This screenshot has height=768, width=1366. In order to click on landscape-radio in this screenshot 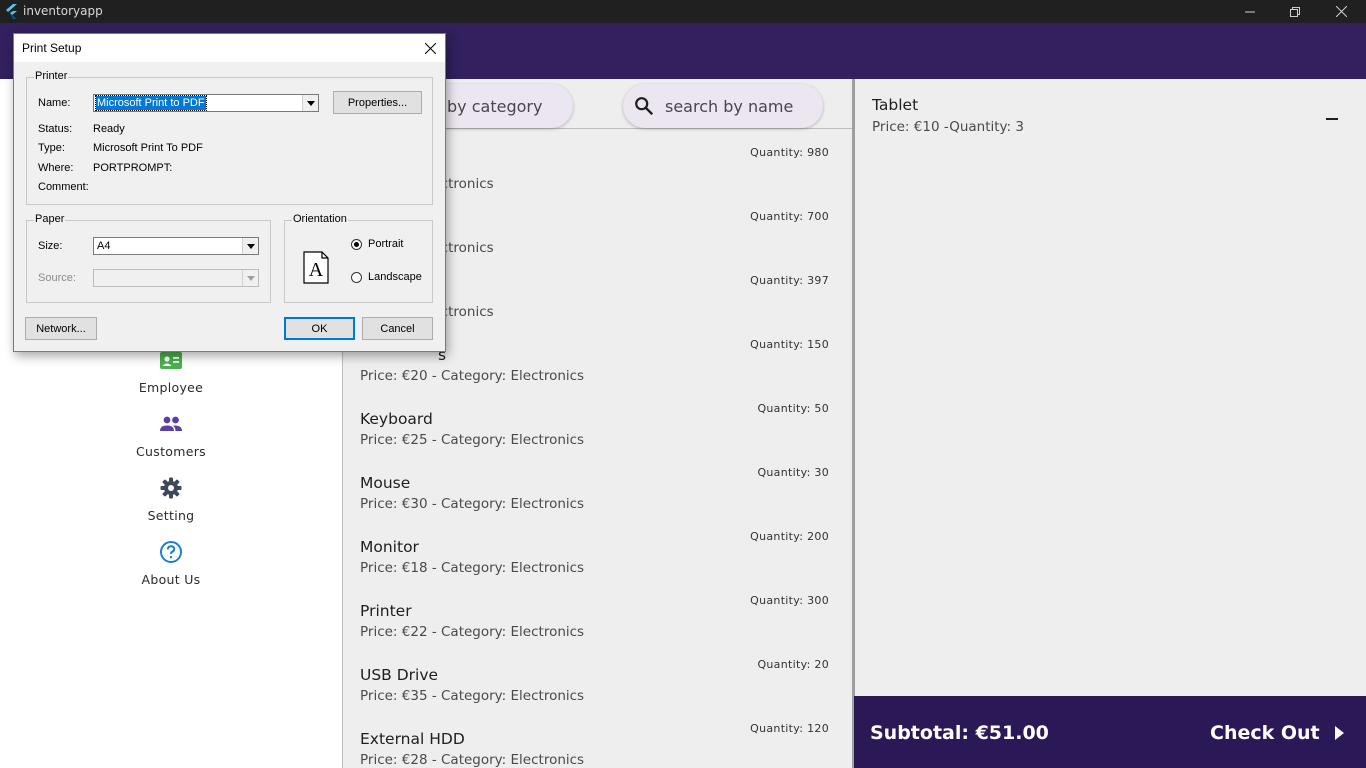, I will do `click(356, 277)`.